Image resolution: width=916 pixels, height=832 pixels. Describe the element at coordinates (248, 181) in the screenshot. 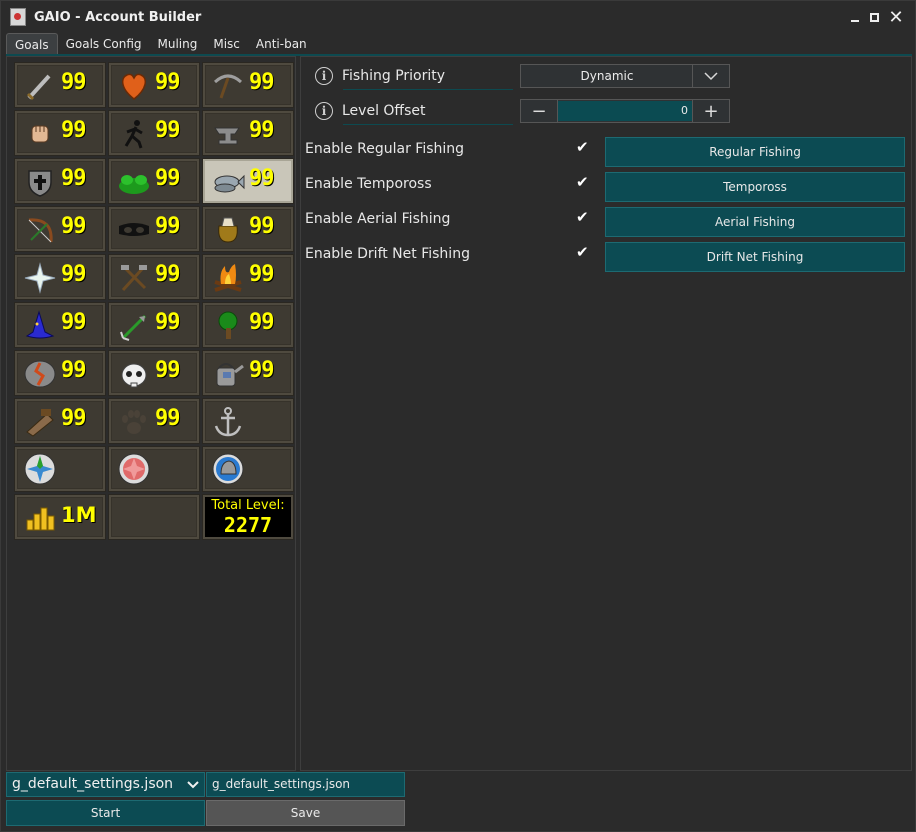

I see `skill-fishing-fish: 99` at that location.